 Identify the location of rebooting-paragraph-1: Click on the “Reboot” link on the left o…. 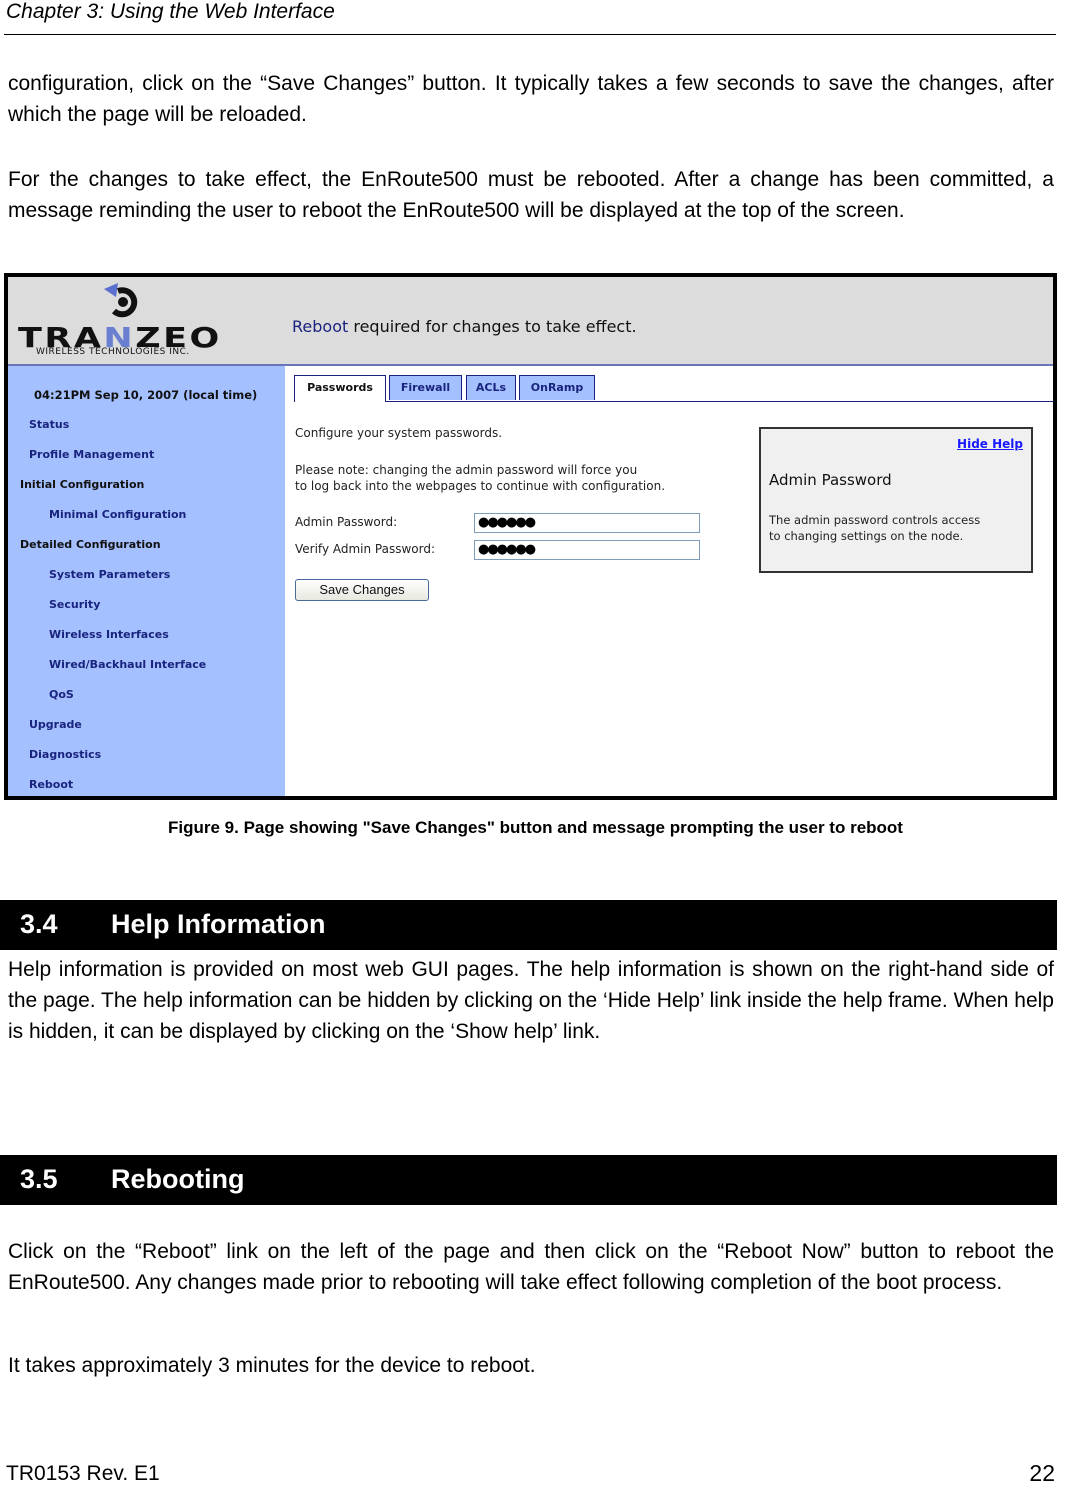
(531, 1267).